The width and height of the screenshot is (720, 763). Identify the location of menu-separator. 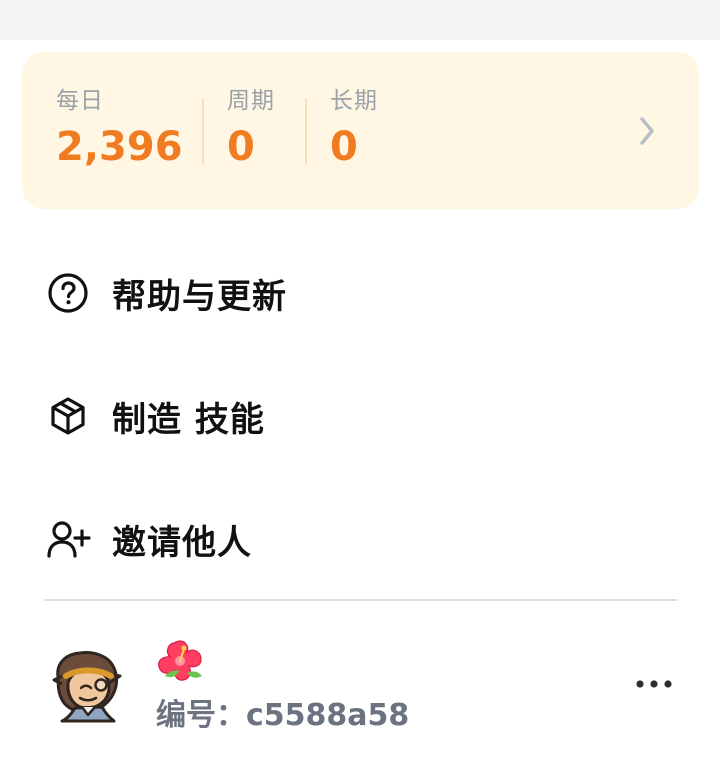
(360, 600).